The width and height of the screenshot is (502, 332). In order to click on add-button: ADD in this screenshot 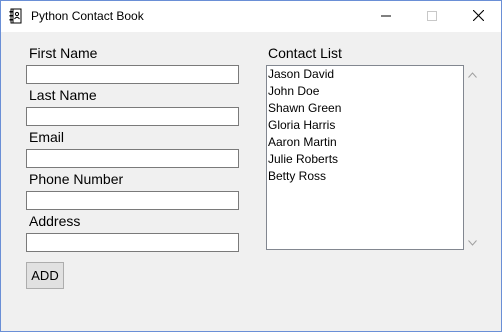, I will do `click(45, 275)`.